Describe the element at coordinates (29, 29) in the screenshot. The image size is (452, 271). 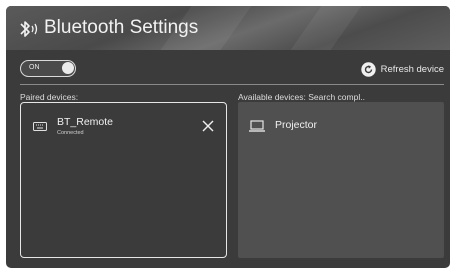
I see `bluetooth-icon` at that location.